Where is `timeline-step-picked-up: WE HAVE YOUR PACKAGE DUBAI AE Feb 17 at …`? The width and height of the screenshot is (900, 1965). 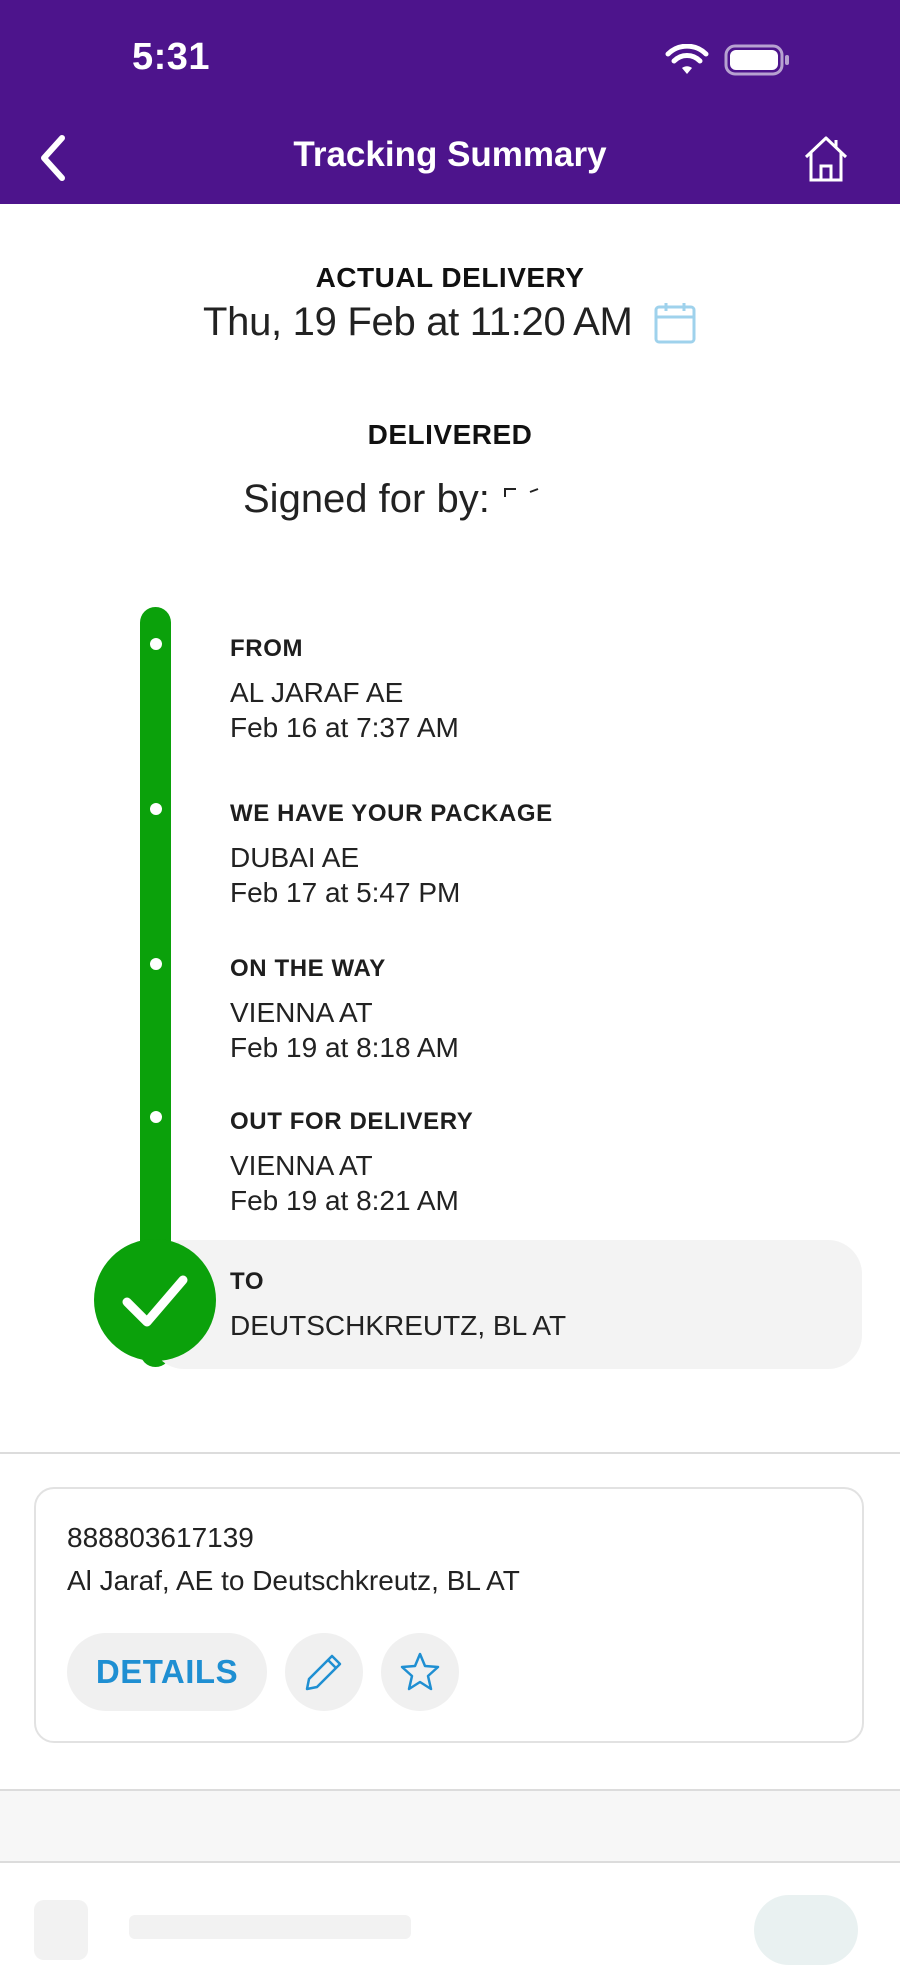 timeline-step-picked-up: WE HAVE YOUR PACKAGE DUBAI AE Feb 17 at … is located at coordinates (391, 855).